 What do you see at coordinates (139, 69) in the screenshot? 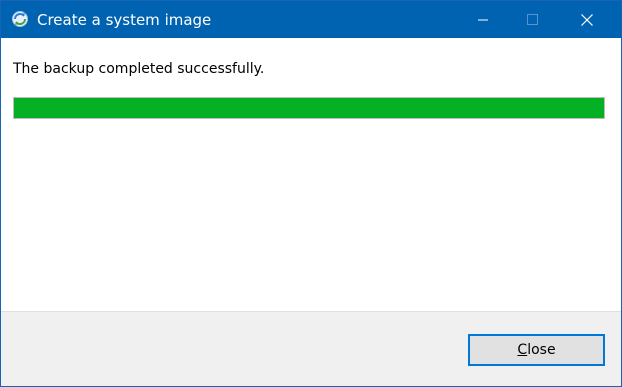
I see `status-message: The backup completed successfully.` at bounding box center [139, 69].